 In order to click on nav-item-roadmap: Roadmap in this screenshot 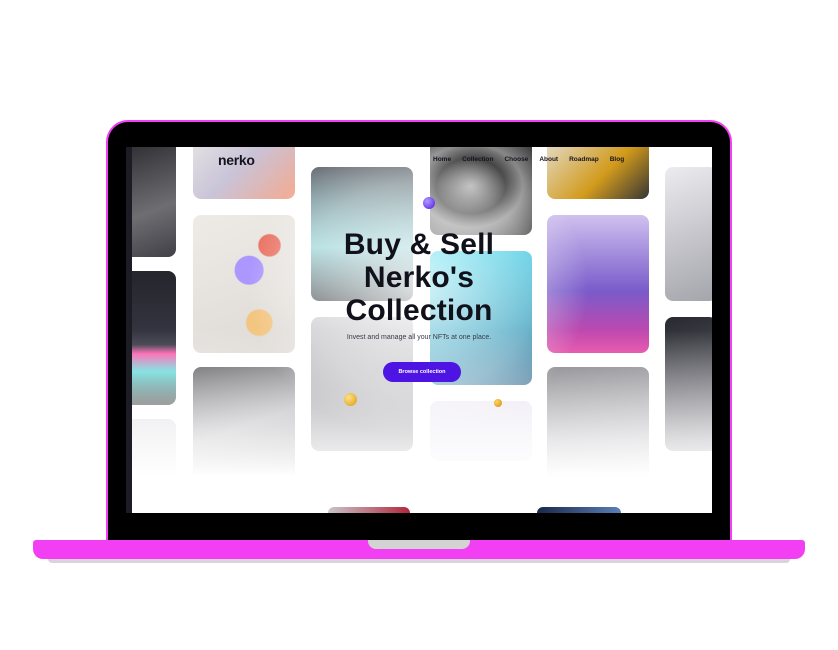, I will do `click(584, 159)`.